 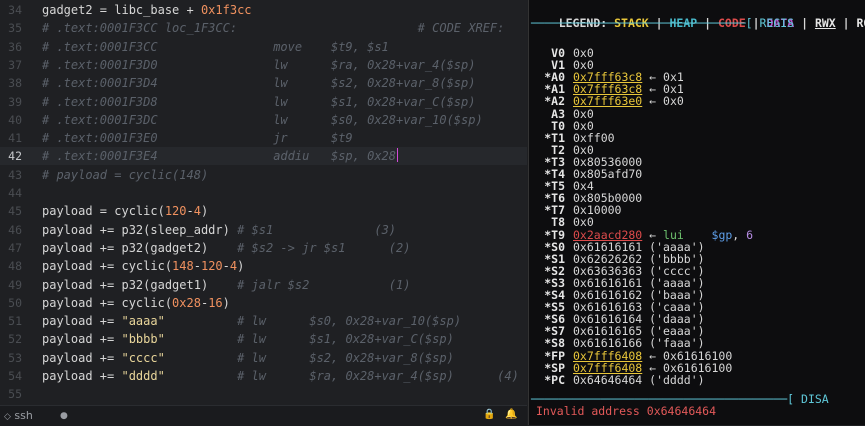 What do you see at coordinates (186, 302) in the screenshot?
I see `code-token: 0x28` at bounding box center [186, 302].